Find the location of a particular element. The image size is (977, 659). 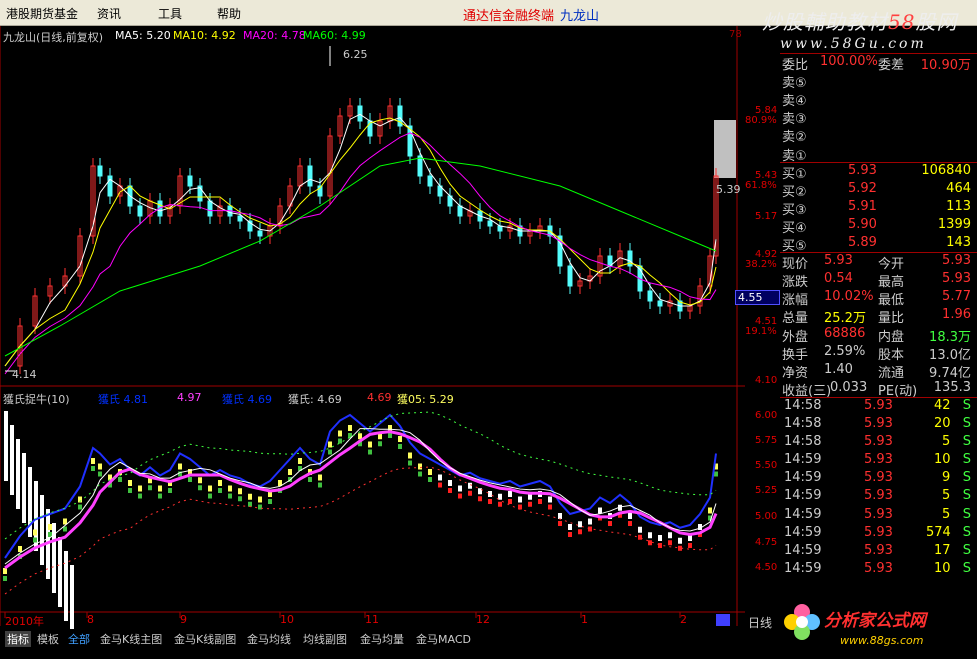

timeframe-button: 日线 is located at coordinates (760, 622).